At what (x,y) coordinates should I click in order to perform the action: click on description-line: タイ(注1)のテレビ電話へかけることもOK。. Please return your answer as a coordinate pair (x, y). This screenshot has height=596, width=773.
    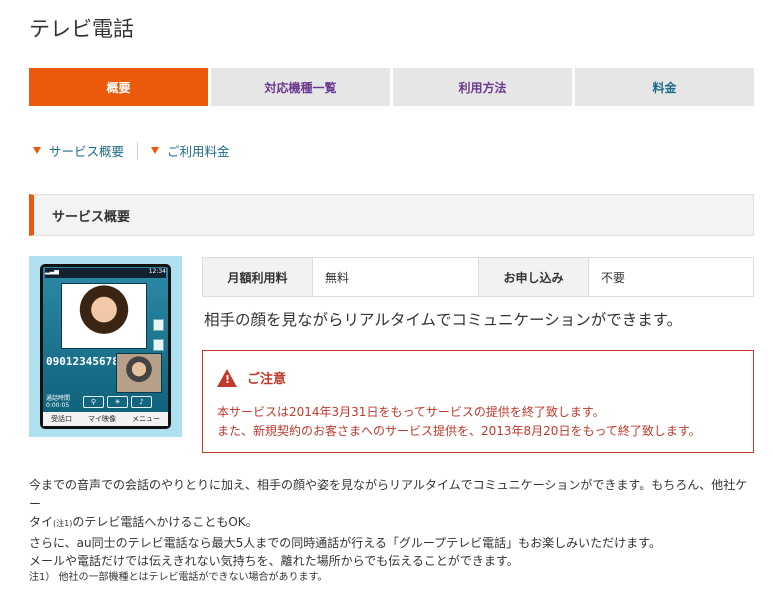
    Looking at the image, I should click on (394, 523).